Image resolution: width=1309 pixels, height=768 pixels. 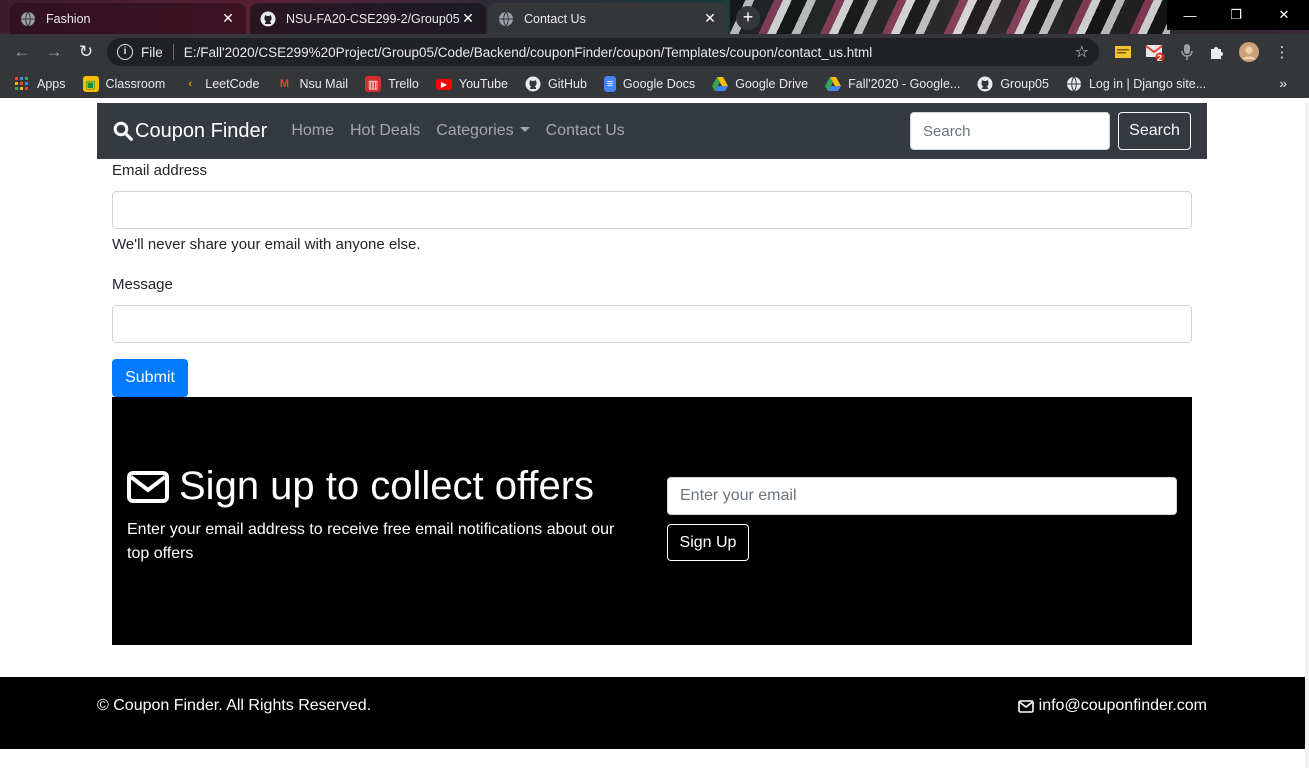 What do you see at coordinates (135, 84) in the screenshot?
I see `bookmark-label: Classroom` at bounding box center [135, 84].